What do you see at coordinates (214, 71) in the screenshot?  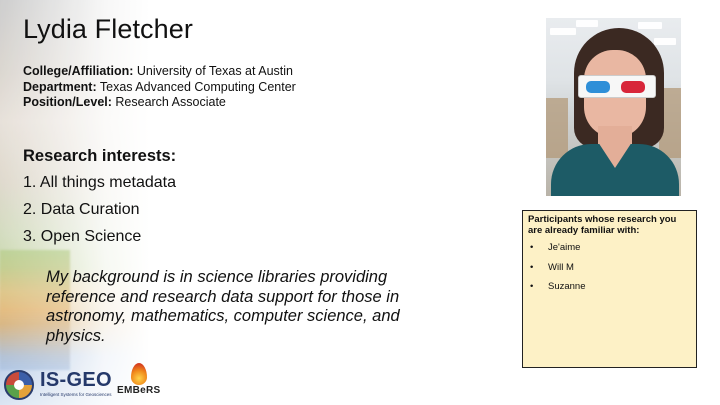 I see `affiliation-value: University of Texas at Austin` at bounding box center [214, 71].